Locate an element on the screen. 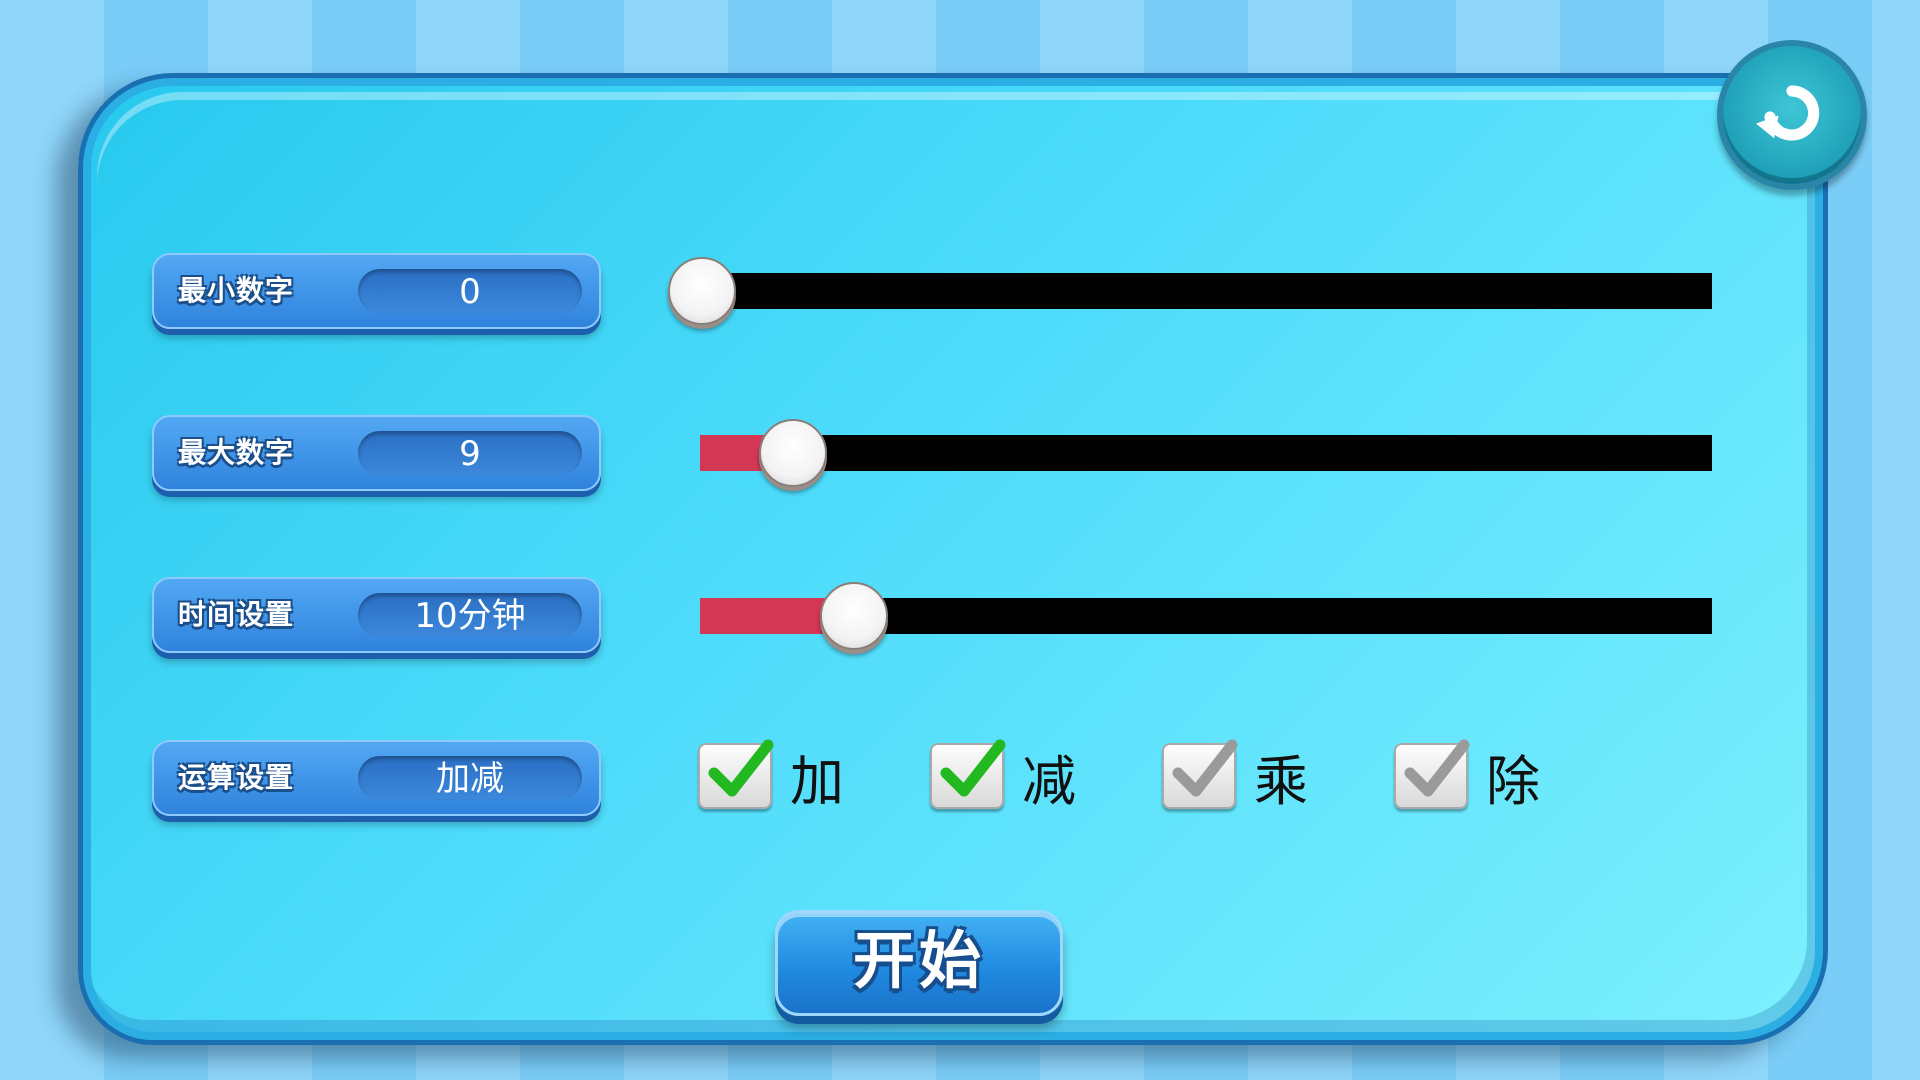  multiply-checkbox is located at coordinates (1200, 774).